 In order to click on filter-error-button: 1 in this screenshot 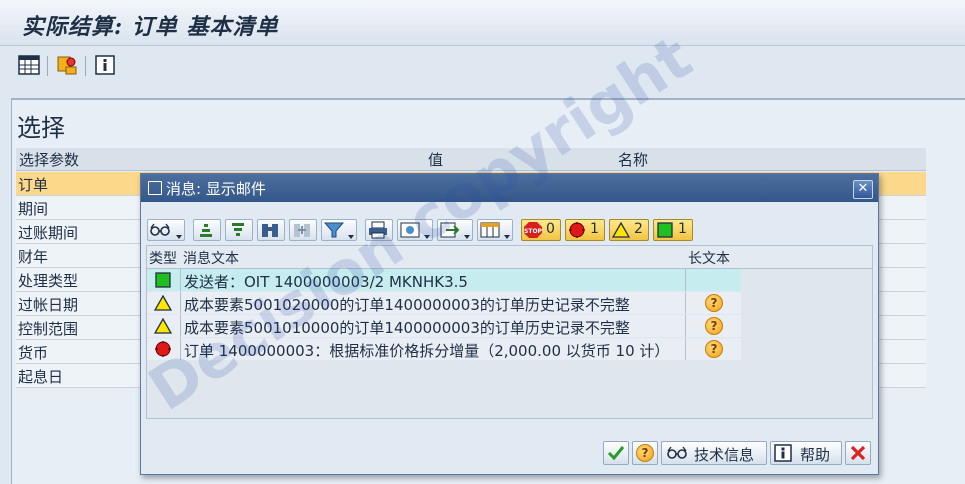, I will do `click(585, 230)`.